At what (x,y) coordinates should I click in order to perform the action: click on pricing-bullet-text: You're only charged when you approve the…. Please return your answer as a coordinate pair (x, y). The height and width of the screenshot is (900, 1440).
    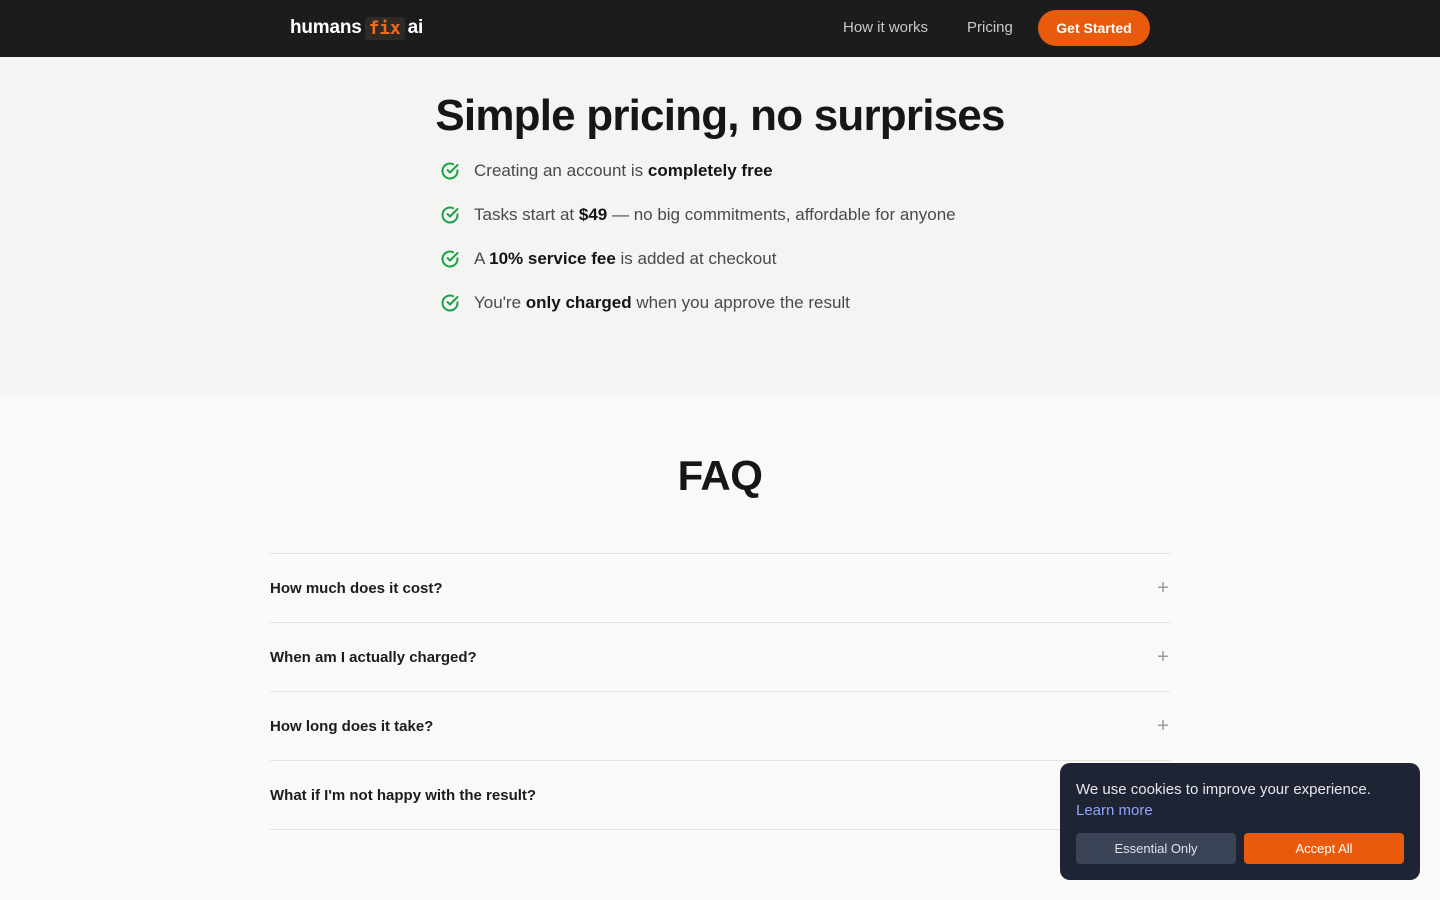
    Looking at the image, I should click on (662, 302).